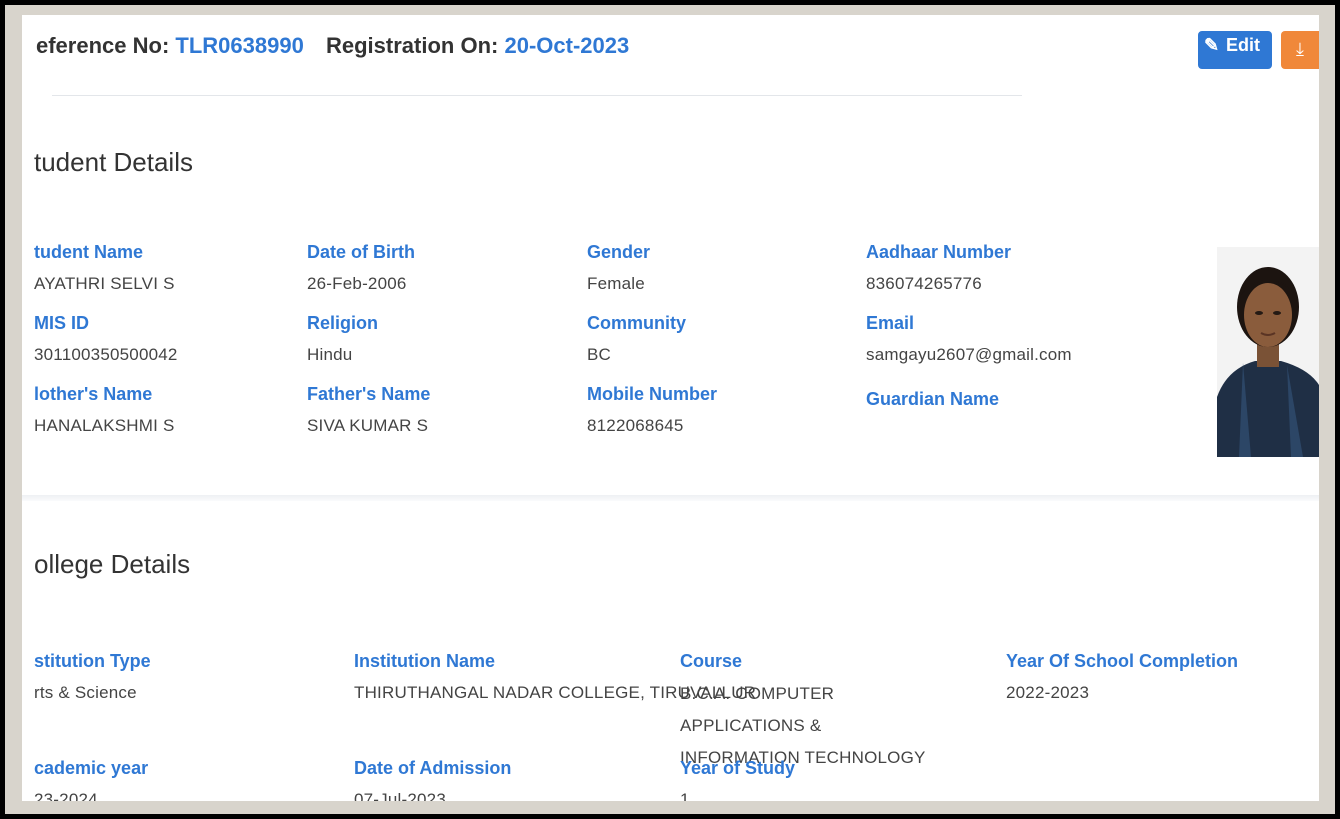 This screenshot has width=1340, height=819. I want to click on mobile-number-label: Mobile Number, so click(652, 394).